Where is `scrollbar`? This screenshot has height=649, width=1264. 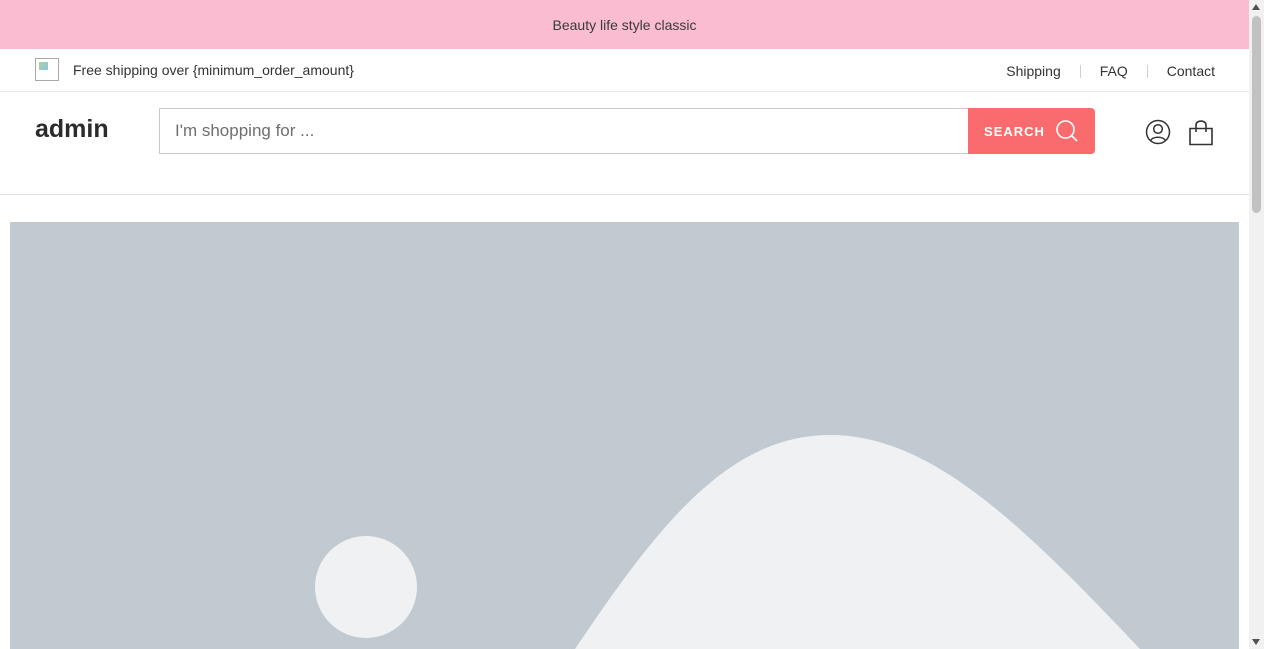
scrollbar is located at coordinates (1256, 324).